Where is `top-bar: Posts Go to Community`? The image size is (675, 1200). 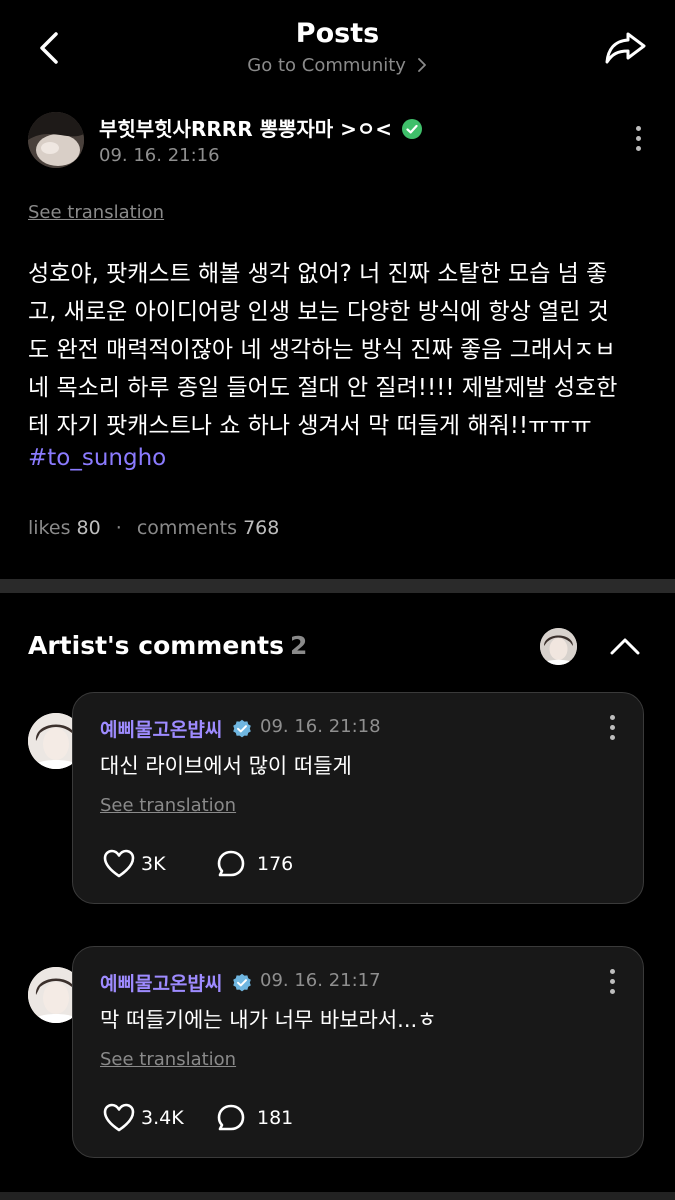
top-bar: Posts Go to Community is located at coordinates (337, 47).